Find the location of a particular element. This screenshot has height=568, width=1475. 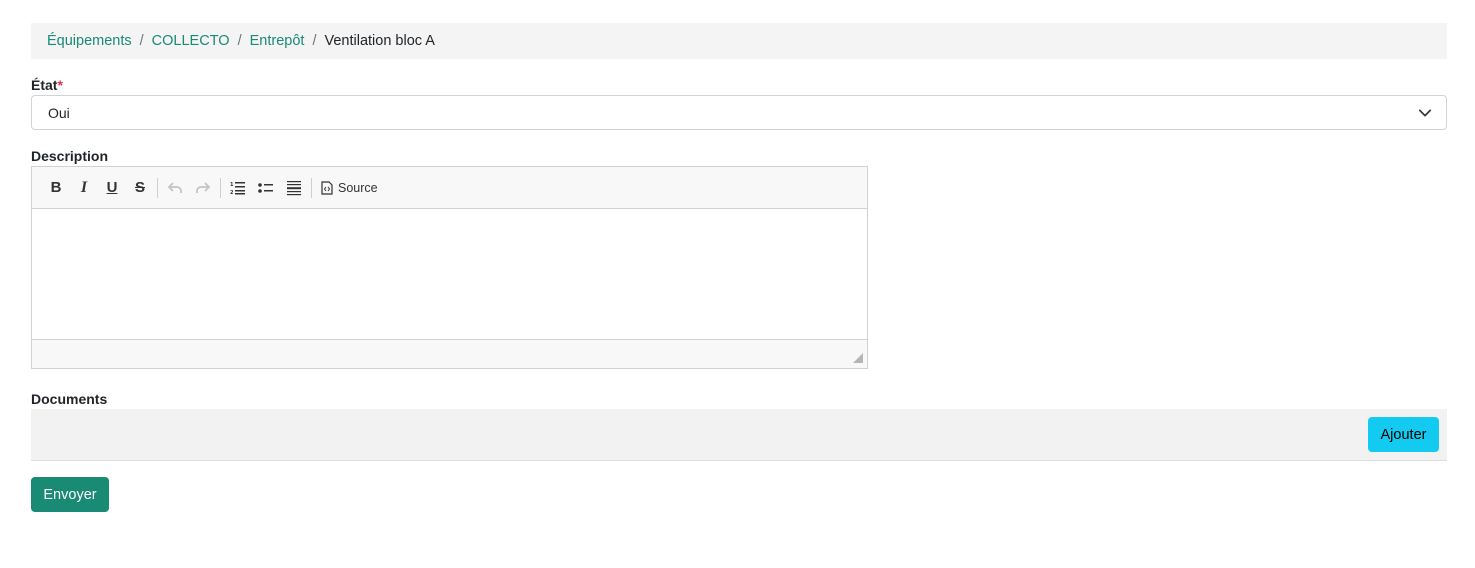

underline-icon: U is located at coordinates (112, 188).